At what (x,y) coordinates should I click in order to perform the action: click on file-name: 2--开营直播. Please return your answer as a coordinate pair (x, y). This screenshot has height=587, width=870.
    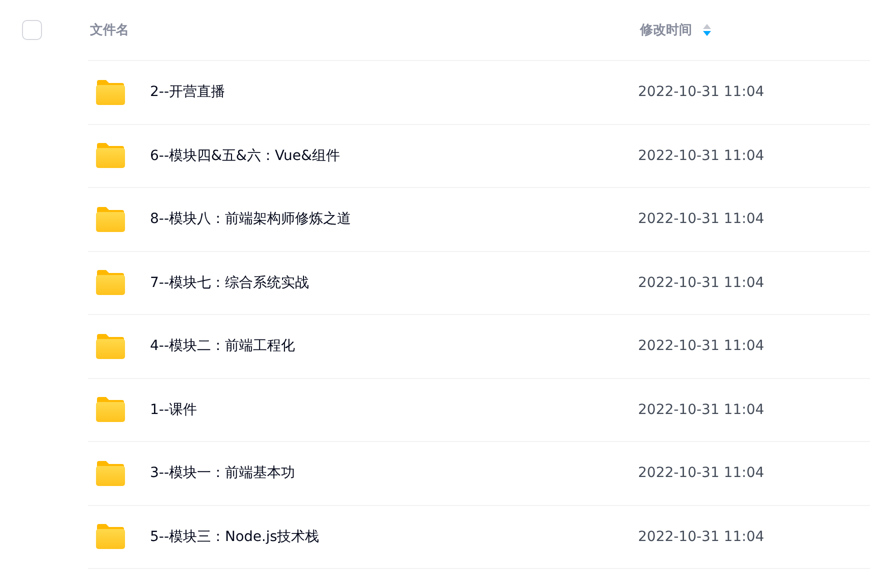
    Looking at the image, I should click on (394, 92).